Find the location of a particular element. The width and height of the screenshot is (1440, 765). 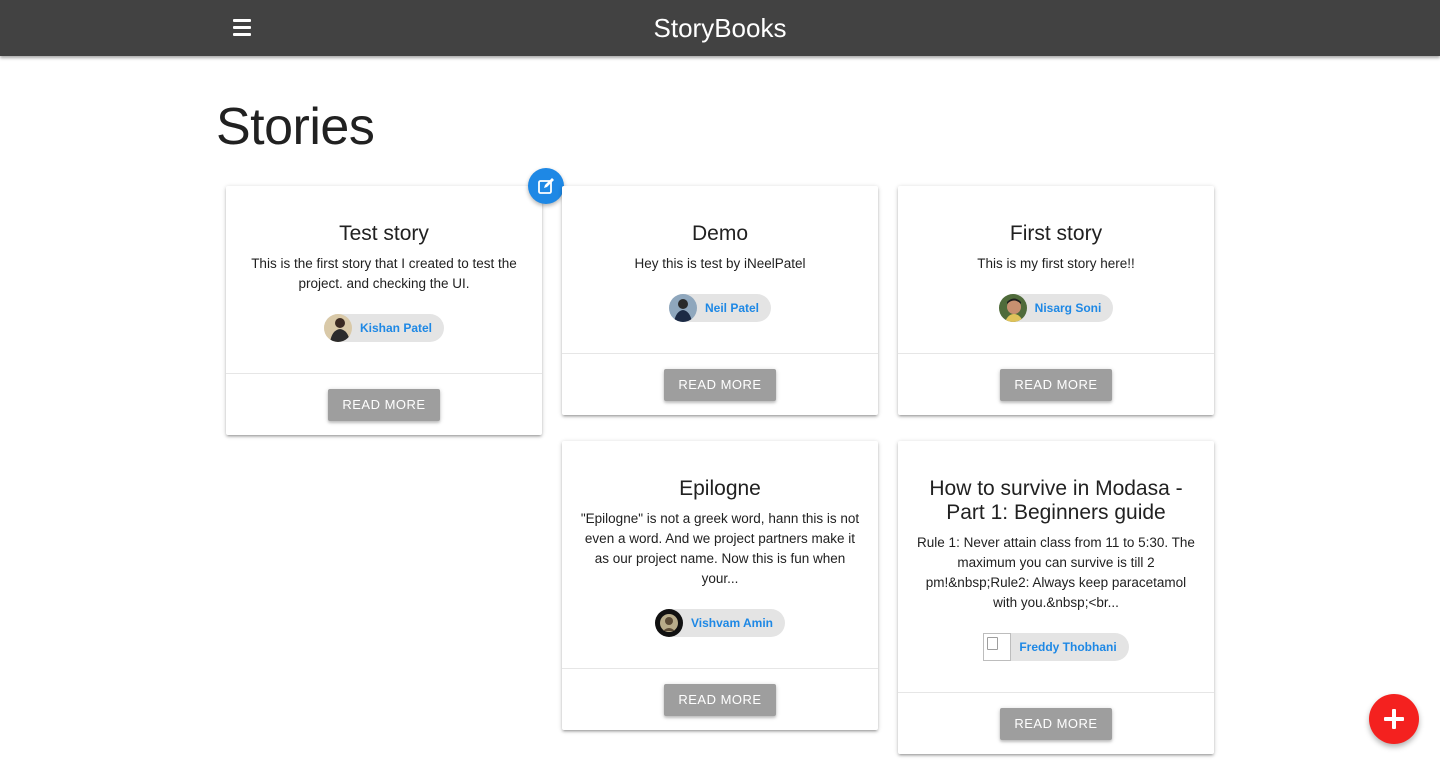

author-name: Freddy Thobhani is located at coordinates (1068, 647).